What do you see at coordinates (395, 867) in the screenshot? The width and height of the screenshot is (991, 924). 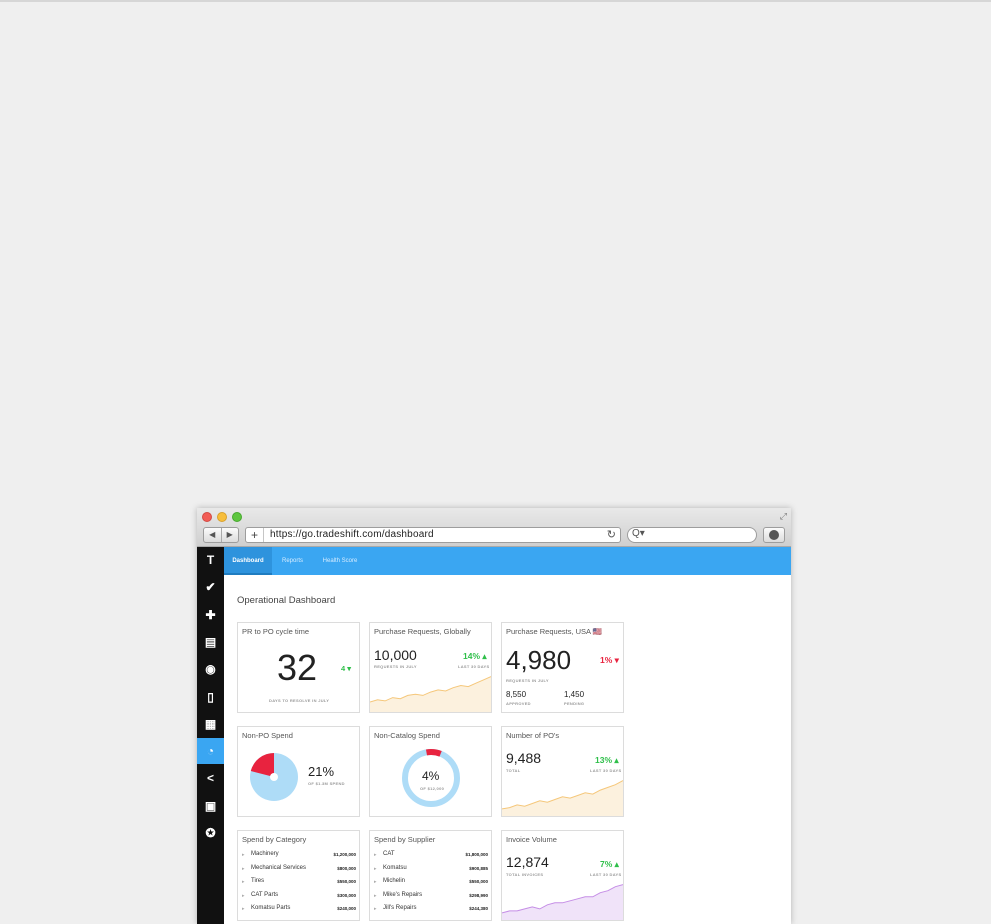 I see `list-item-name: Komatsu` at bounding box center [395, 867].